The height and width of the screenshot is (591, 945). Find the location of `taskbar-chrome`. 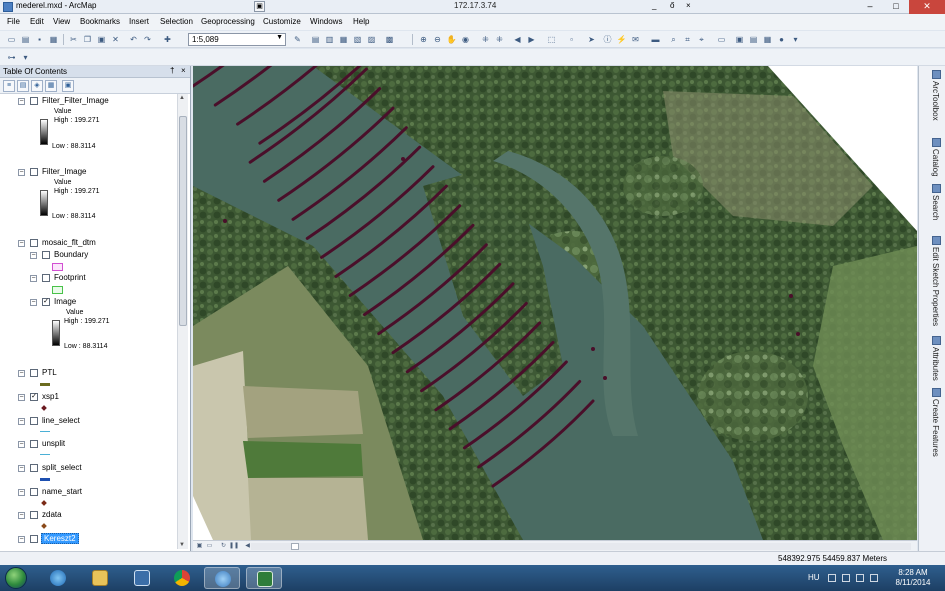

taskbar-chrome is located at coordinates (182, 578).